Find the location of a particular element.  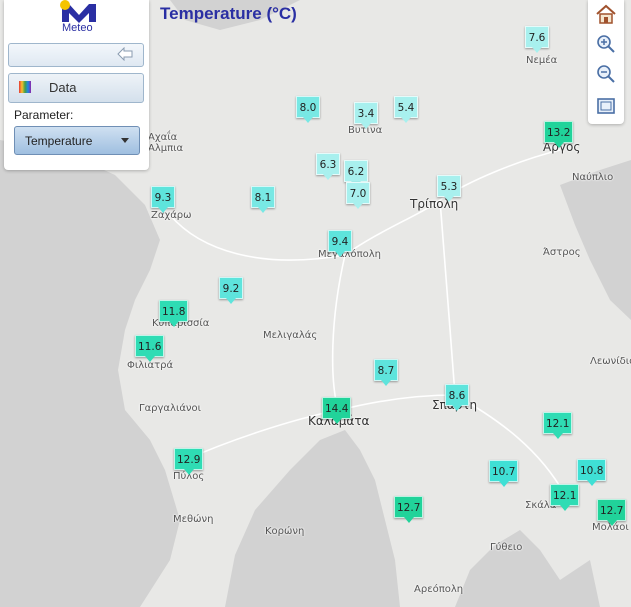

station-marker: 8.6 is located at coordinates (457, 397).